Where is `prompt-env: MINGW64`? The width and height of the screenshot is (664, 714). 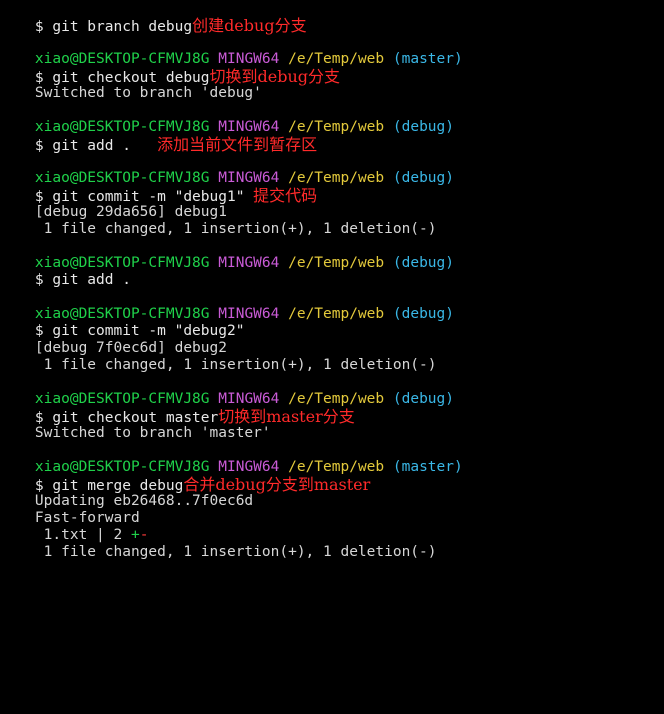
prompt-env: MINGW64 is located at coordinates (249, 263).